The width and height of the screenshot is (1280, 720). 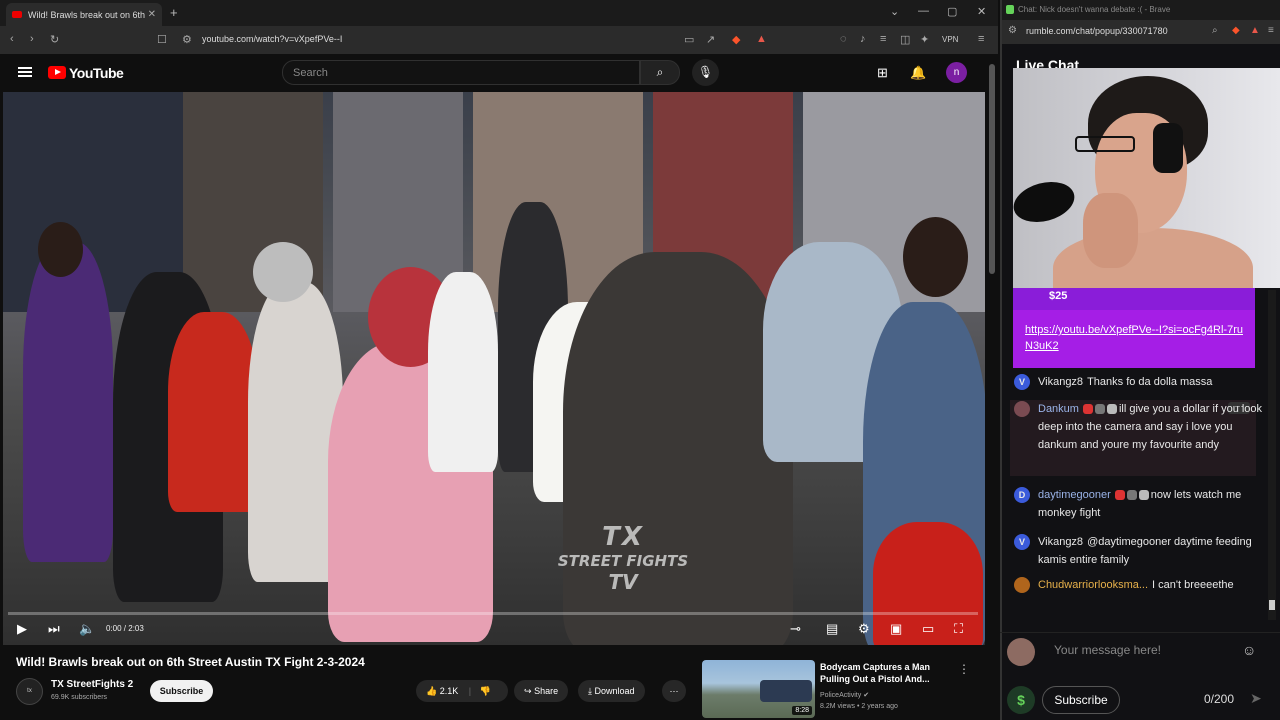 I want to click on dislike-button: 👎, so click(x=485, y=691).